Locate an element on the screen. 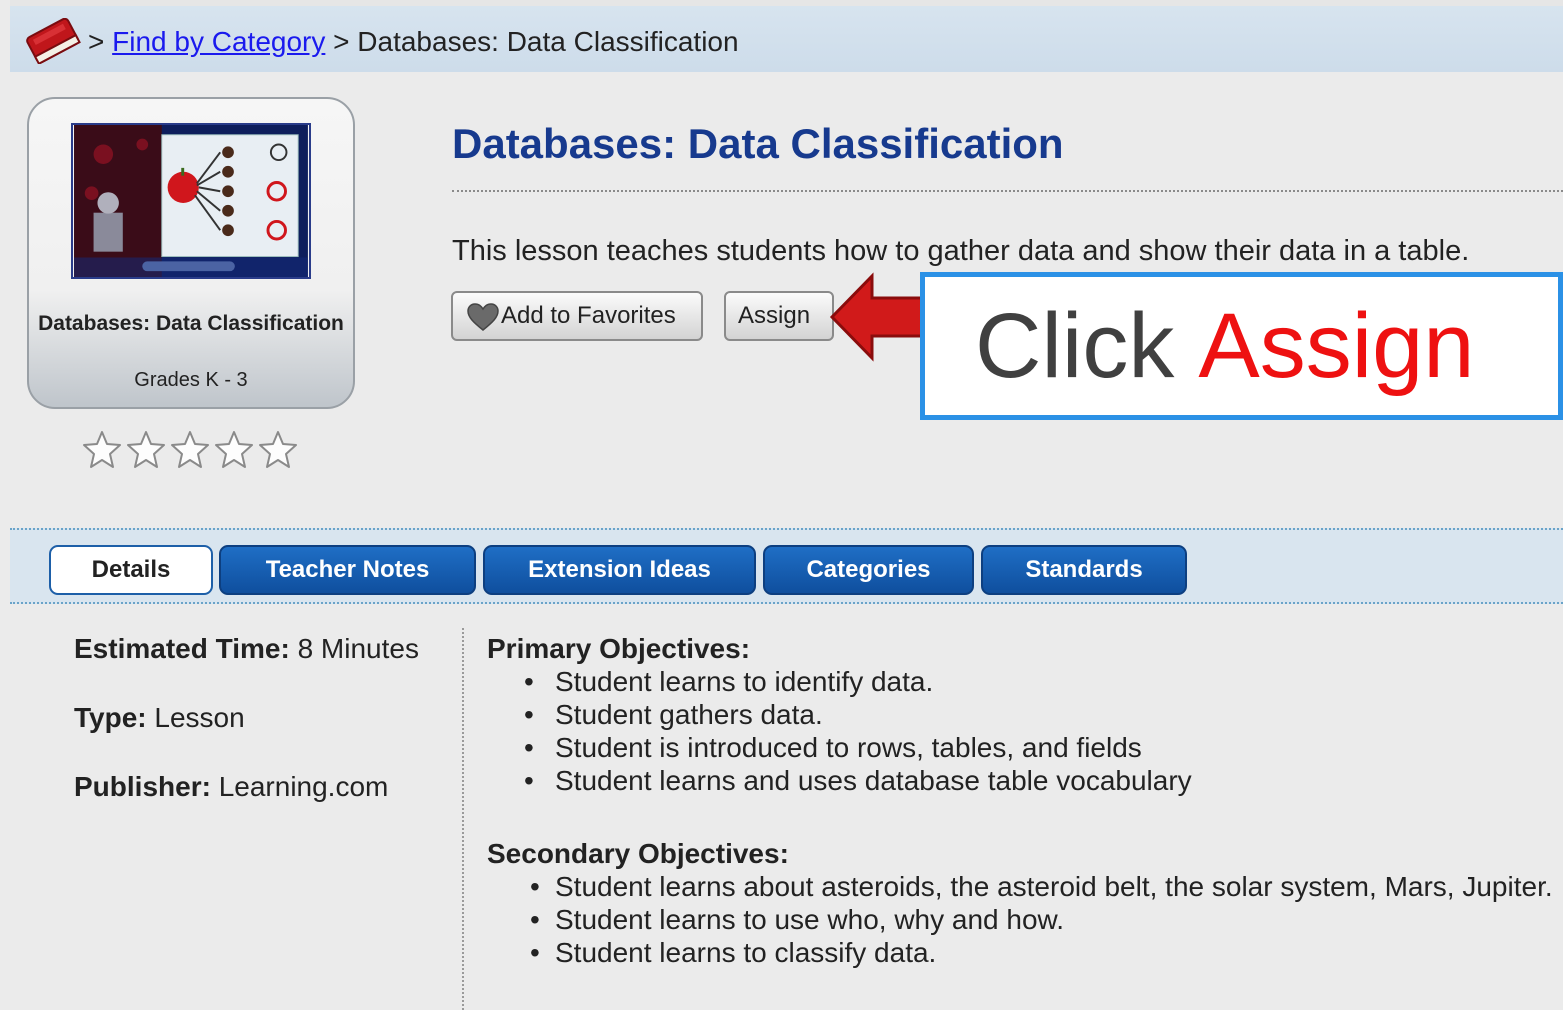  type-label: Type: is located at coordinates (110, 717).